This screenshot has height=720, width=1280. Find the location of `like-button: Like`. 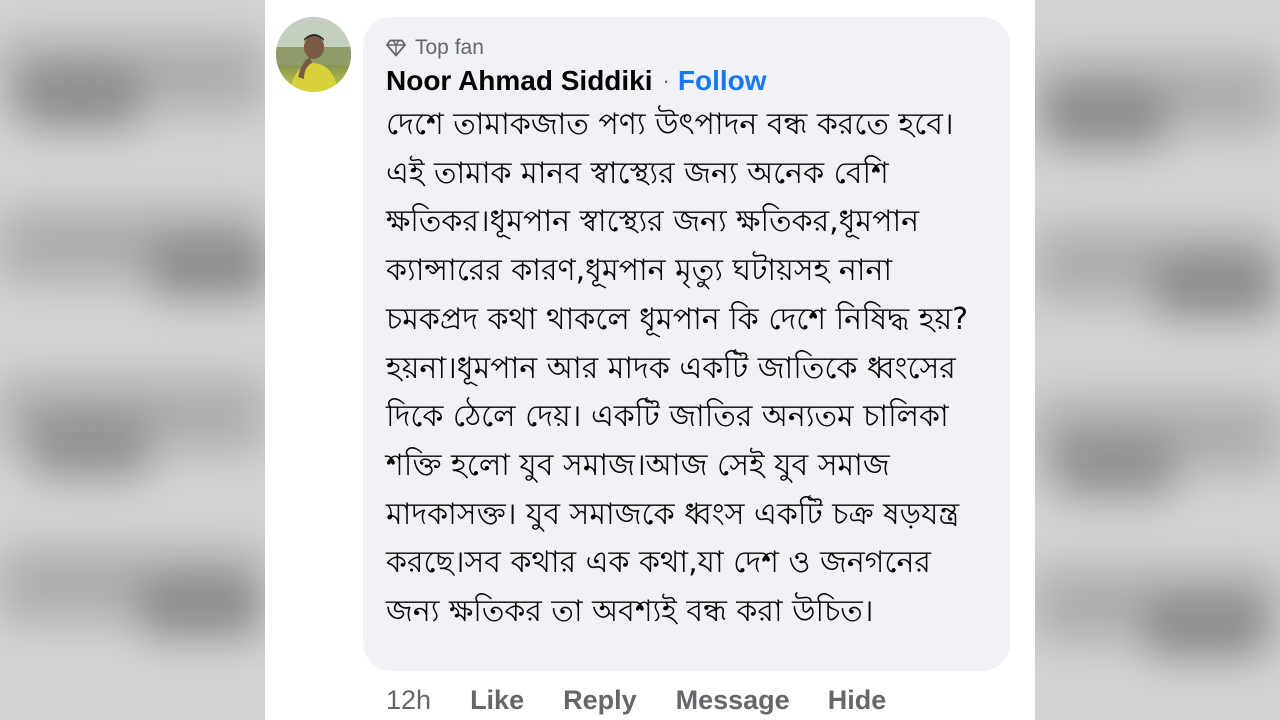

like-button: Like is located at coordinates (497, 700).